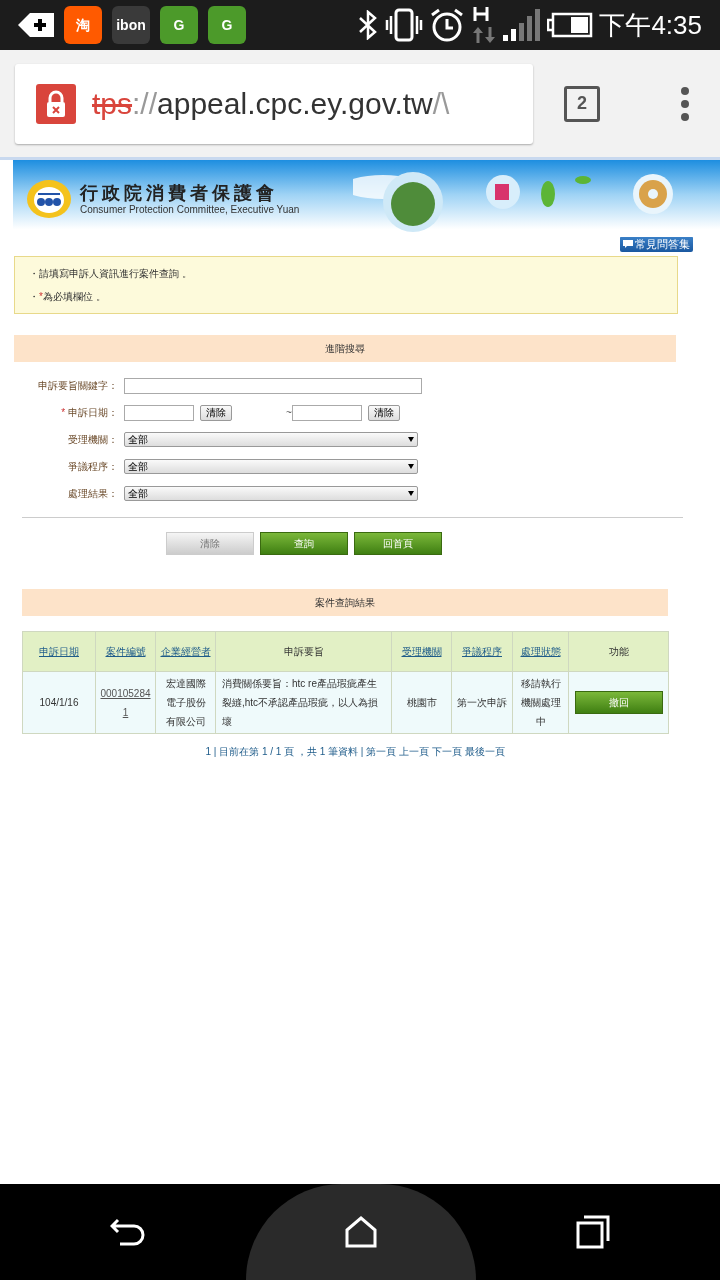 The width and height of the screenshot is (720, 1280). Describe the element at coordinates (540, 702) in the screenshot. I see `table-cell: 移請執行機關處理中` at that location.